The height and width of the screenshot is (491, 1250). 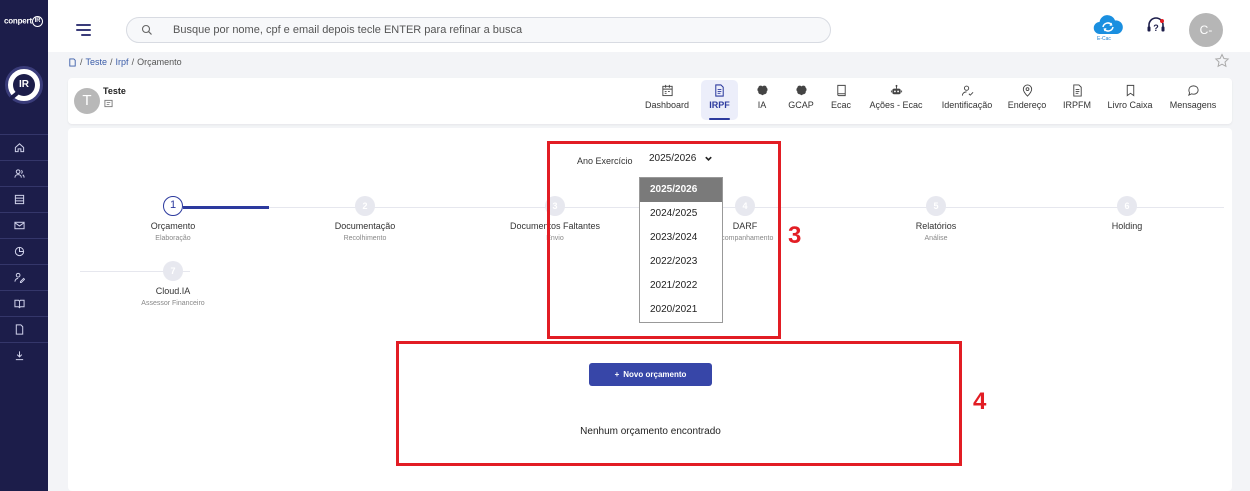 I want to click on cloud-sync-icon, so click(x=1108, y=25).